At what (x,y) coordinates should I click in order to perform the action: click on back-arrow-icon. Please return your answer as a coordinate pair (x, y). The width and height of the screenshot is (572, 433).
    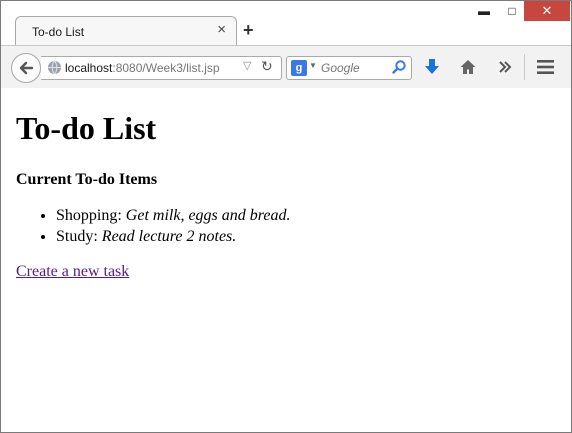
    Looking at the image, I should click on (26, 68).